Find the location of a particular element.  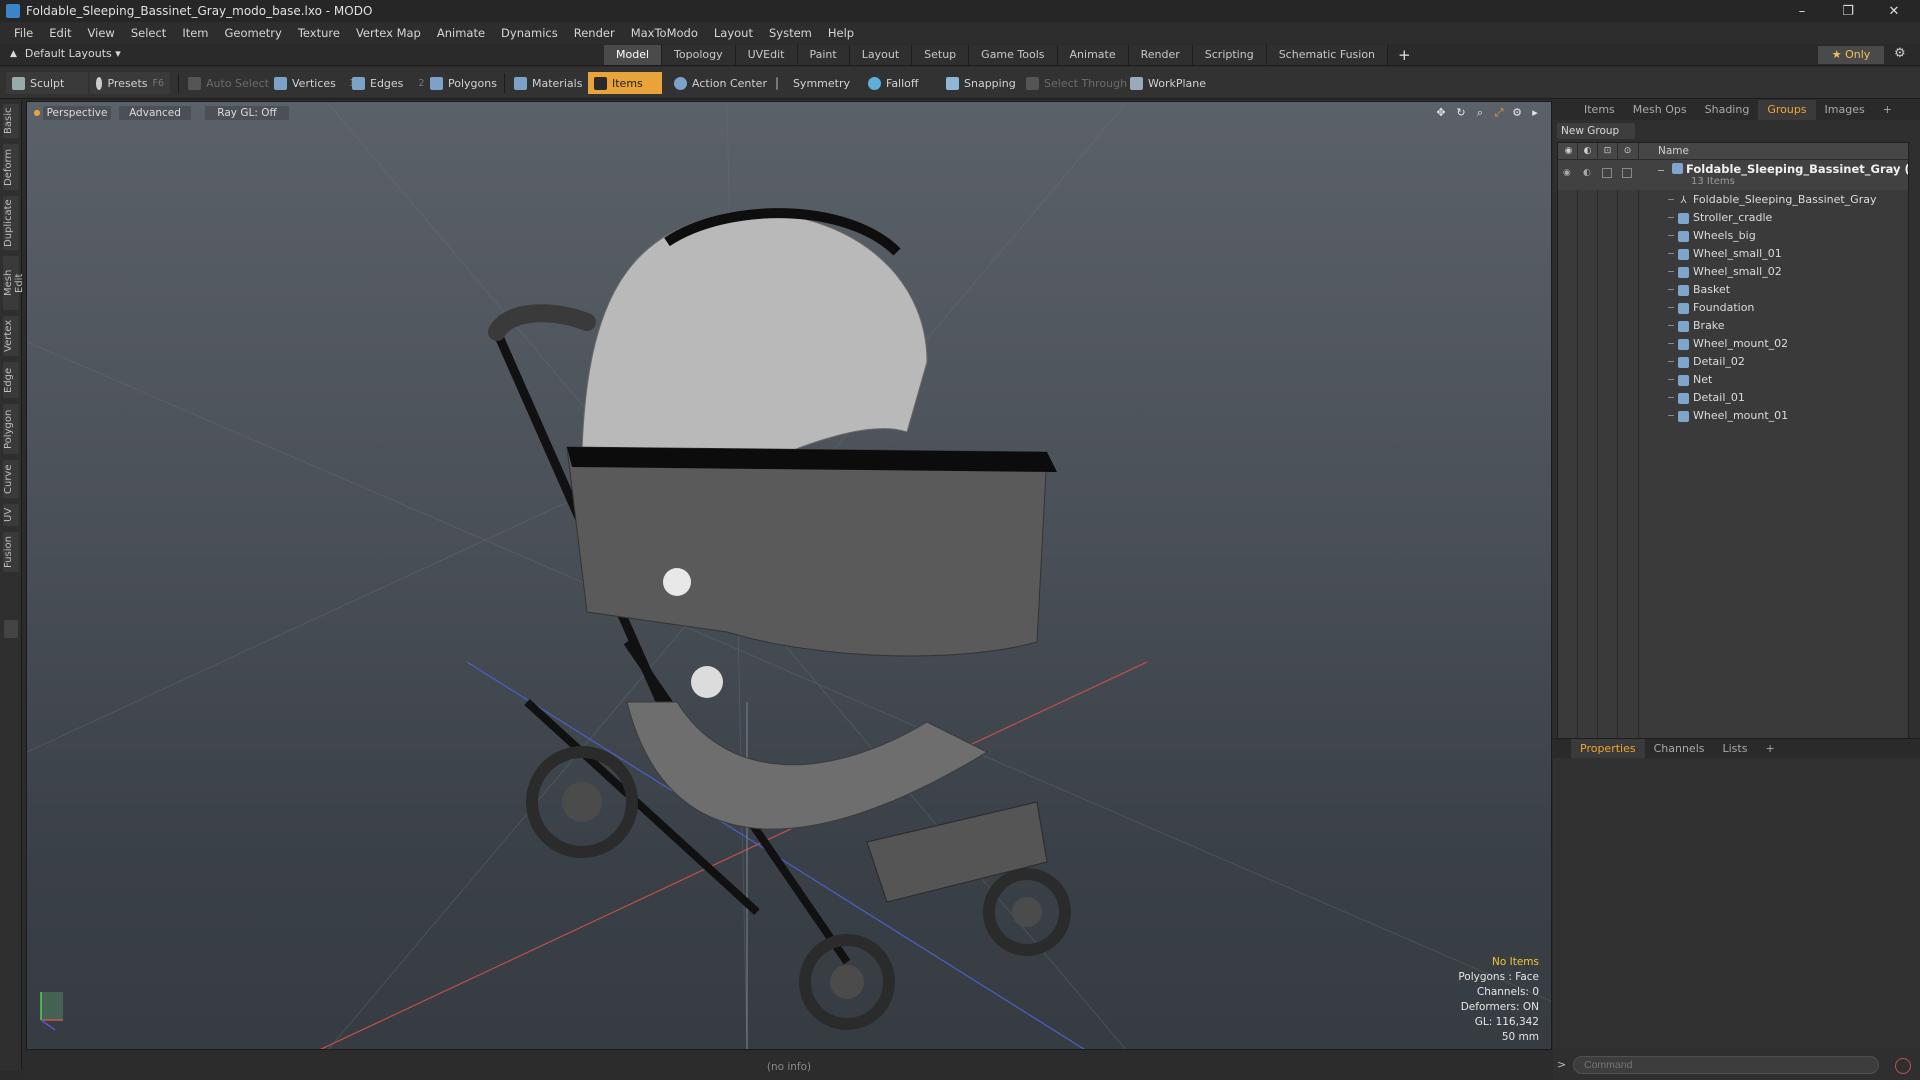

root-lock-checkbox is located at coordinates (1607, 173).